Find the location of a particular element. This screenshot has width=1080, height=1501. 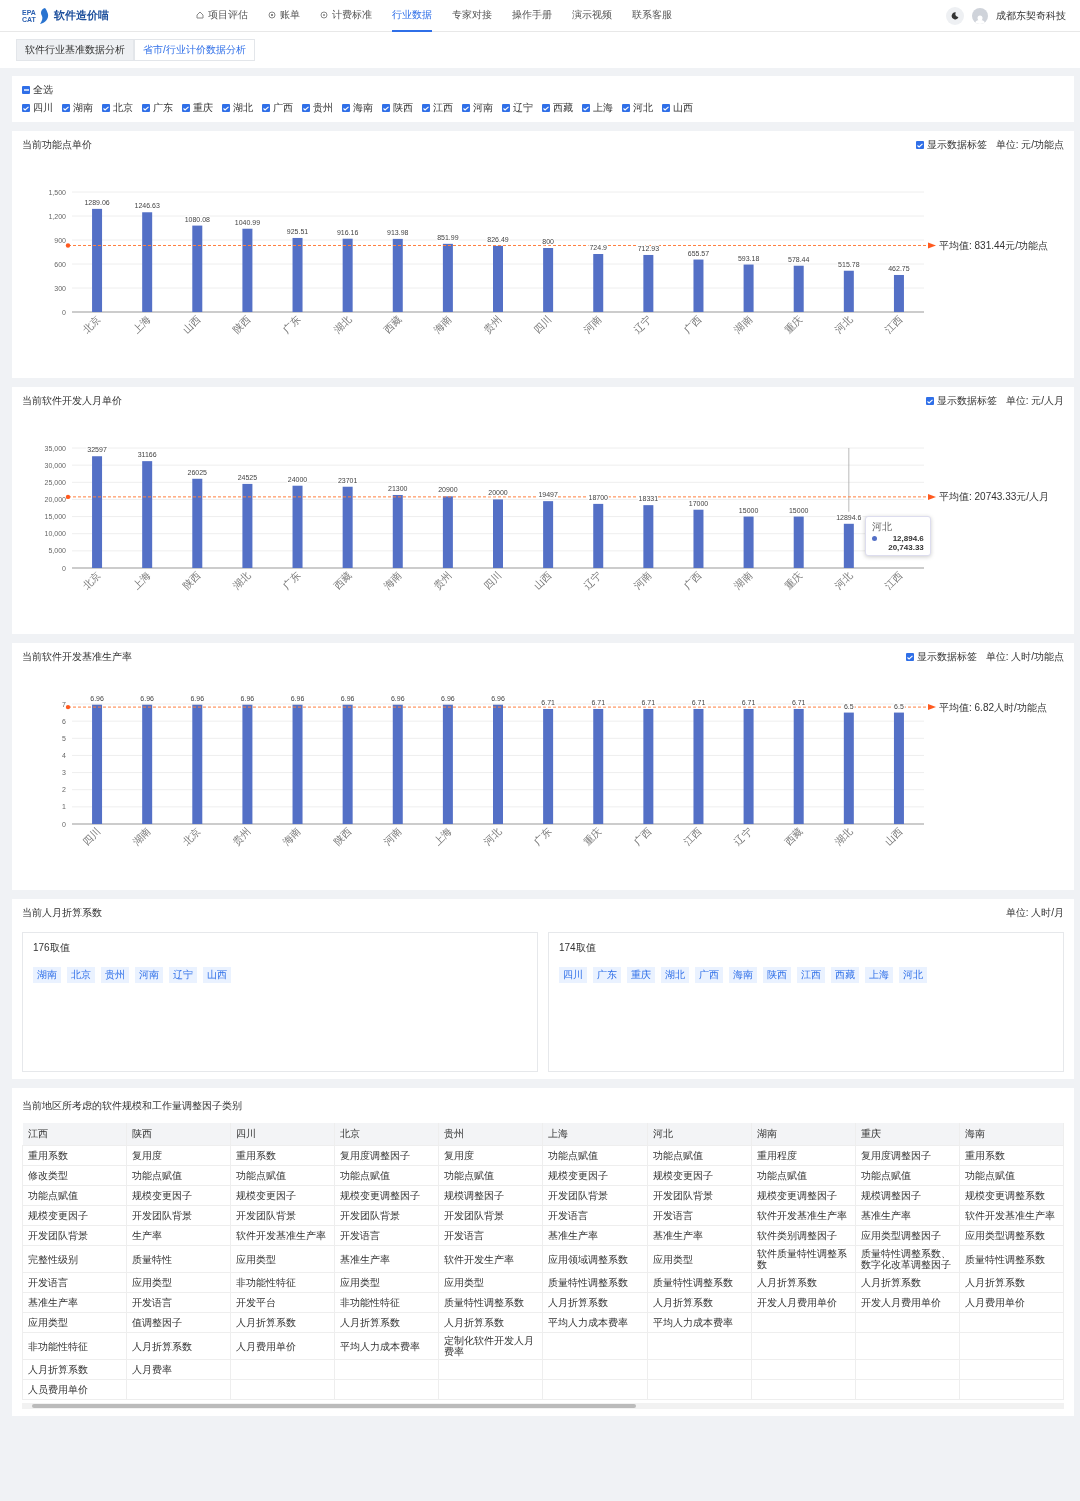

table-cell: 复用度 is located at coordinates (178, 1155).